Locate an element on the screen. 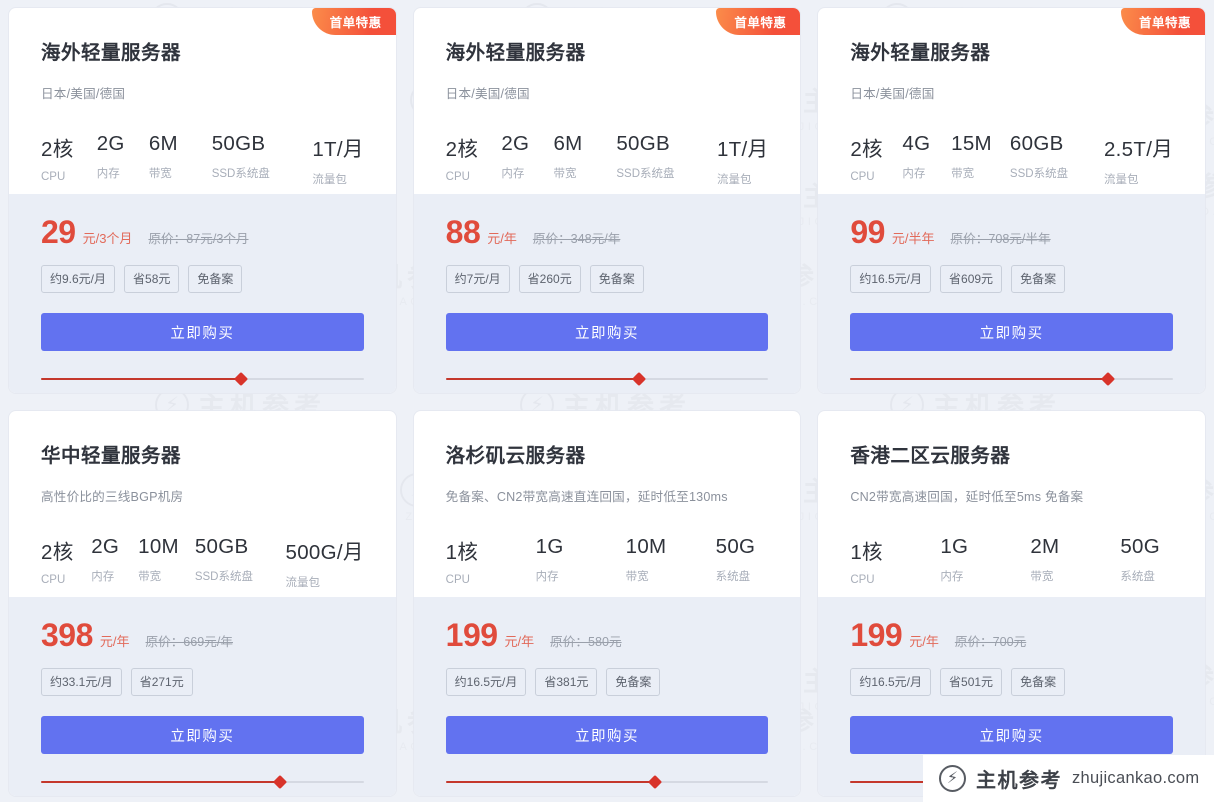 This screenshot has width=1214, height=802. price-row: 88 元/年 原价：348元/年 is located at coordinates (607, 232).